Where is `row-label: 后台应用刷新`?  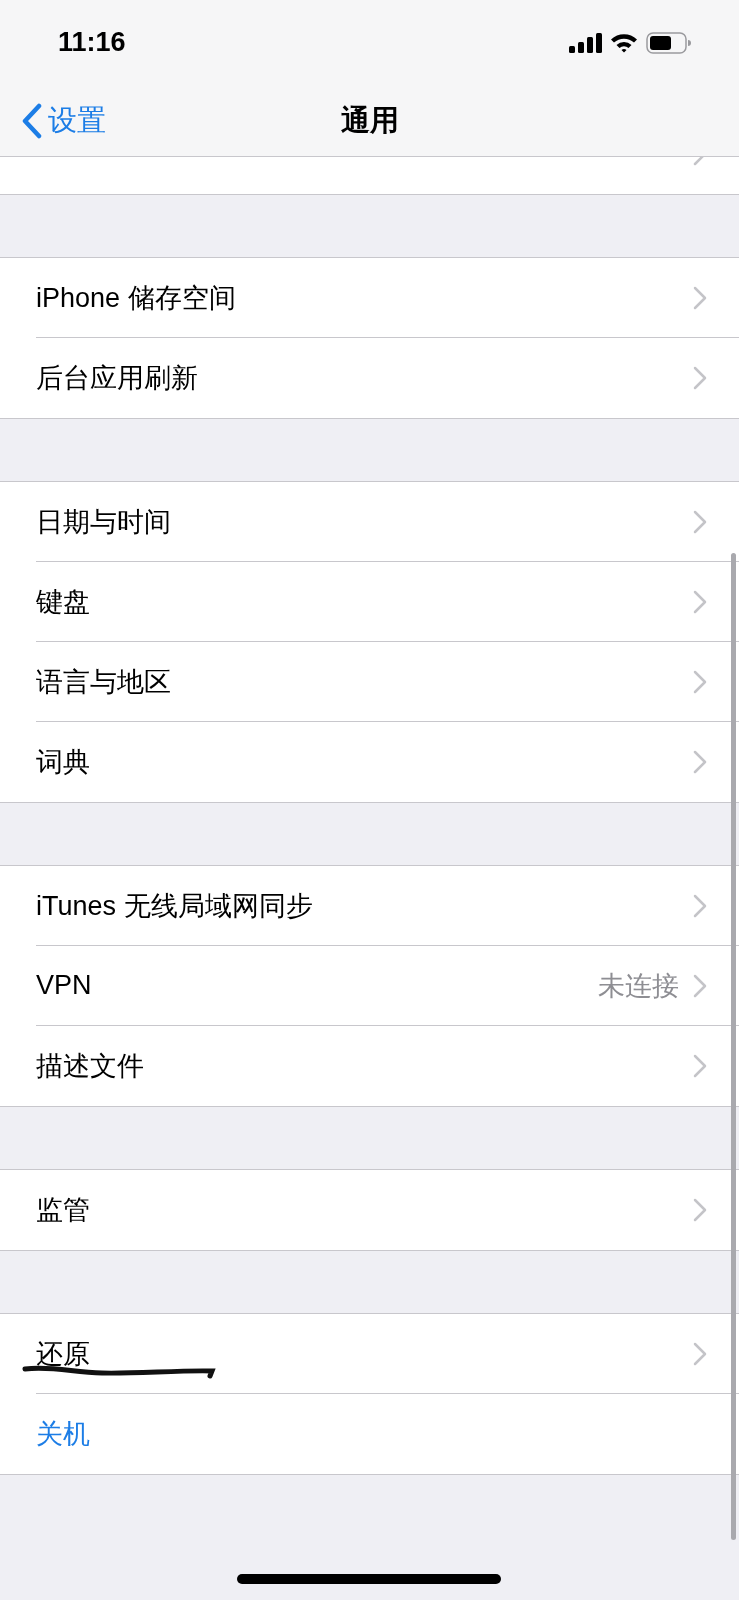
row-label: 后台应用刷新 is located at coordinates (364, 378).